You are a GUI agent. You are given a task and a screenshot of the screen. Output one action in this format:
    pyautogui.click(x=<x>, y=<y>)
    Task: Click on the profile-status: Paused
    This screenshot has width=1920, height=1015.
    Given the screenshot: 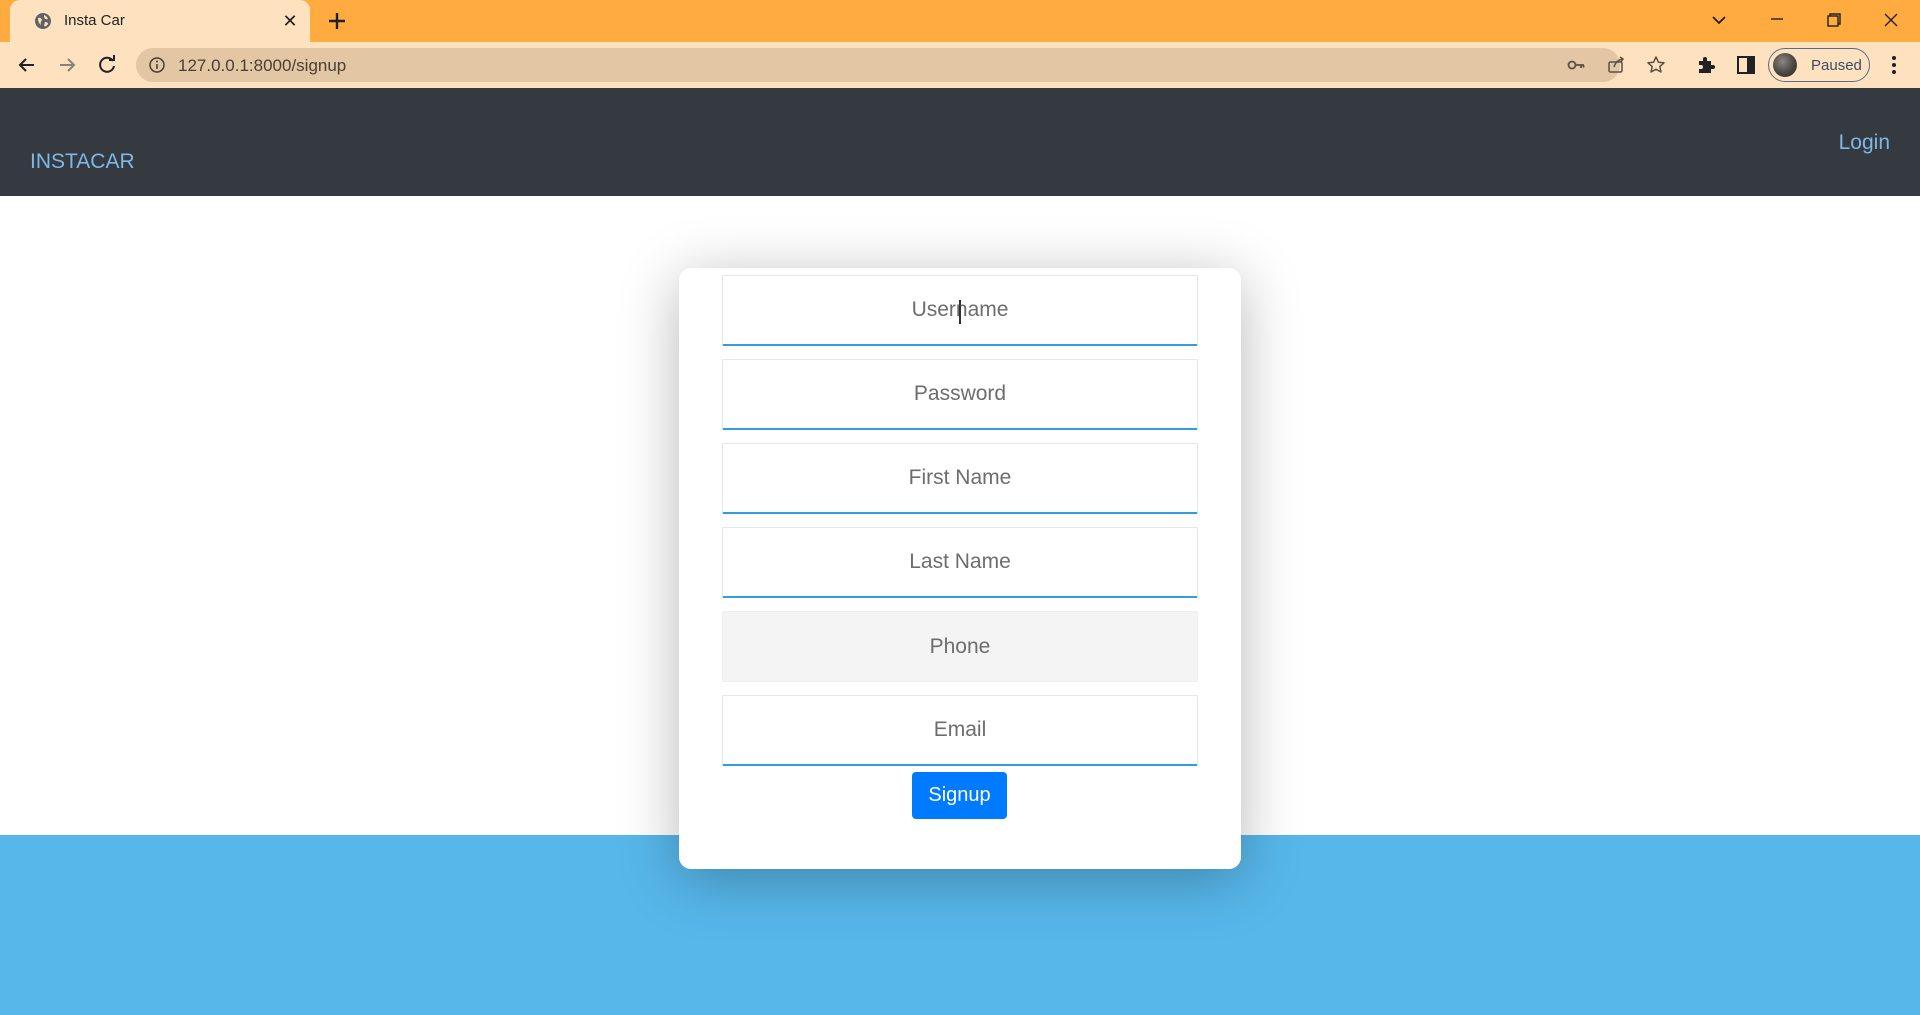 What is the action you would take?
    pyautogui.click(x=1836, y=65)
    